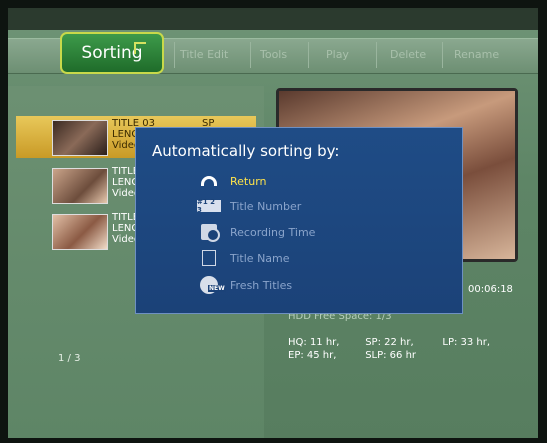 Image resolution: width=547 pixels, height=443 pixels. I want to click on tab-play: Play, so click(337, 54).